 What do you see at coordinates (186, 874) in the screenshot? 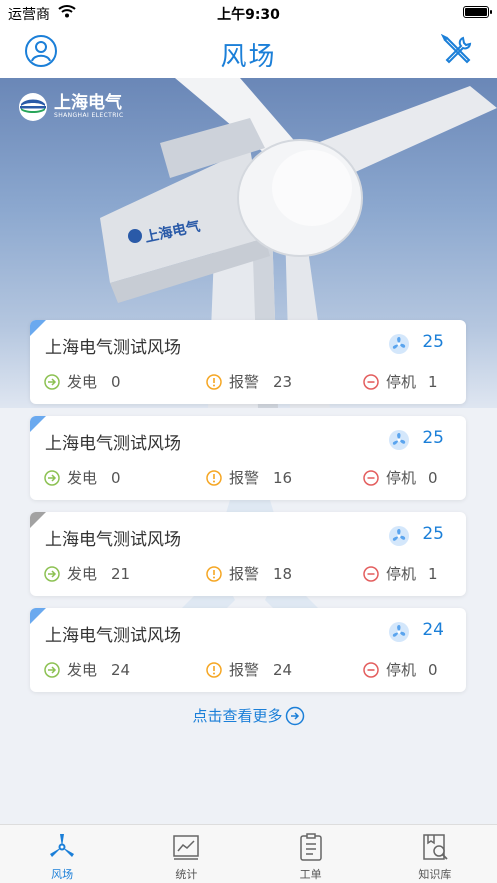
I see `tab-label: 统计` at bounding box center [186, 874].